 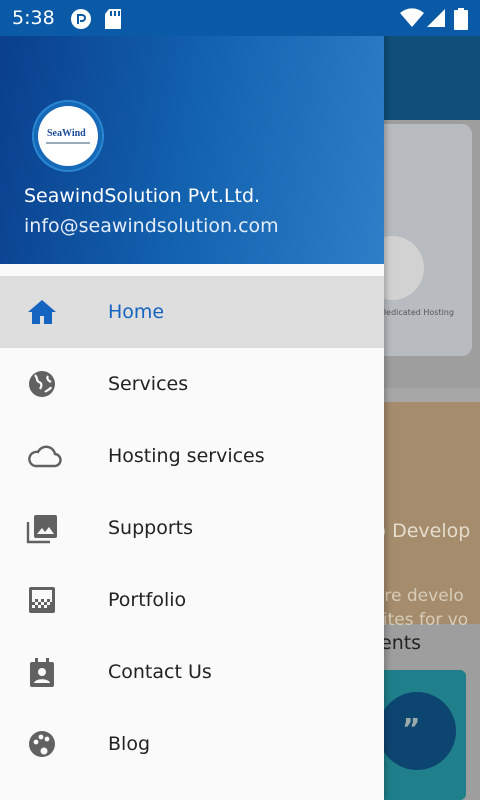 I want to click on menu-item-label: Home, so click(x=136, y=312).